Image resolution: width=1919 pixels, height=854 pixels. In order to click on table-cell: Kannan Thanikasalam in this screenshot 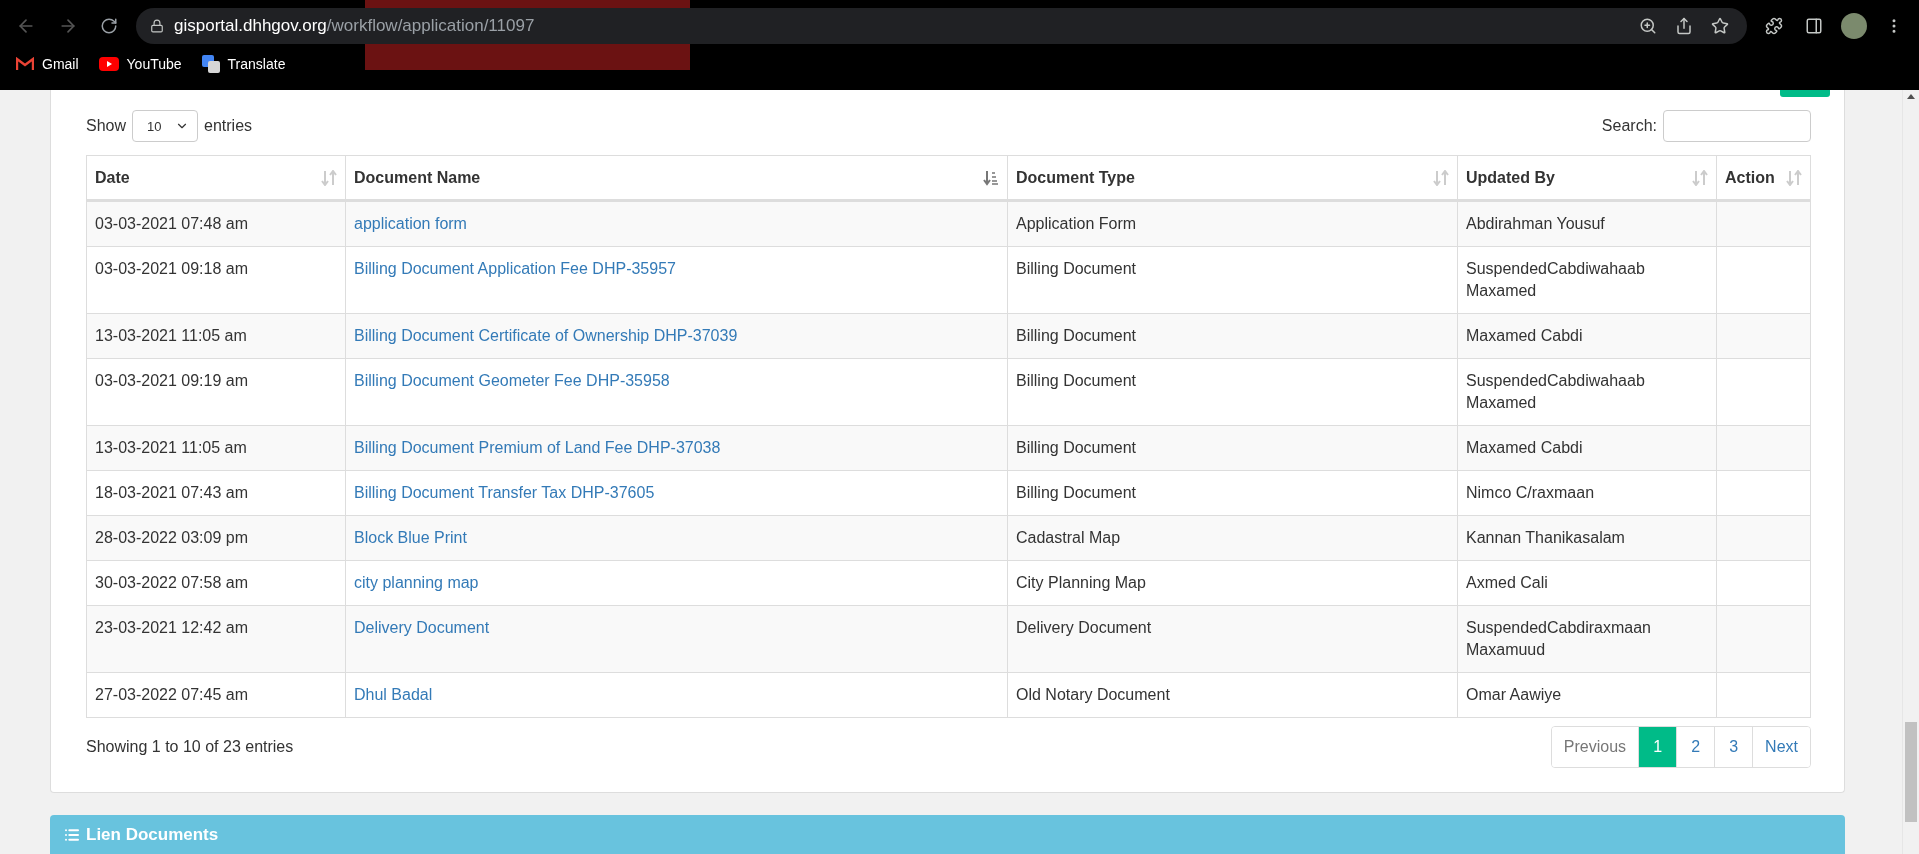, I will do `click(1587, 538)`.